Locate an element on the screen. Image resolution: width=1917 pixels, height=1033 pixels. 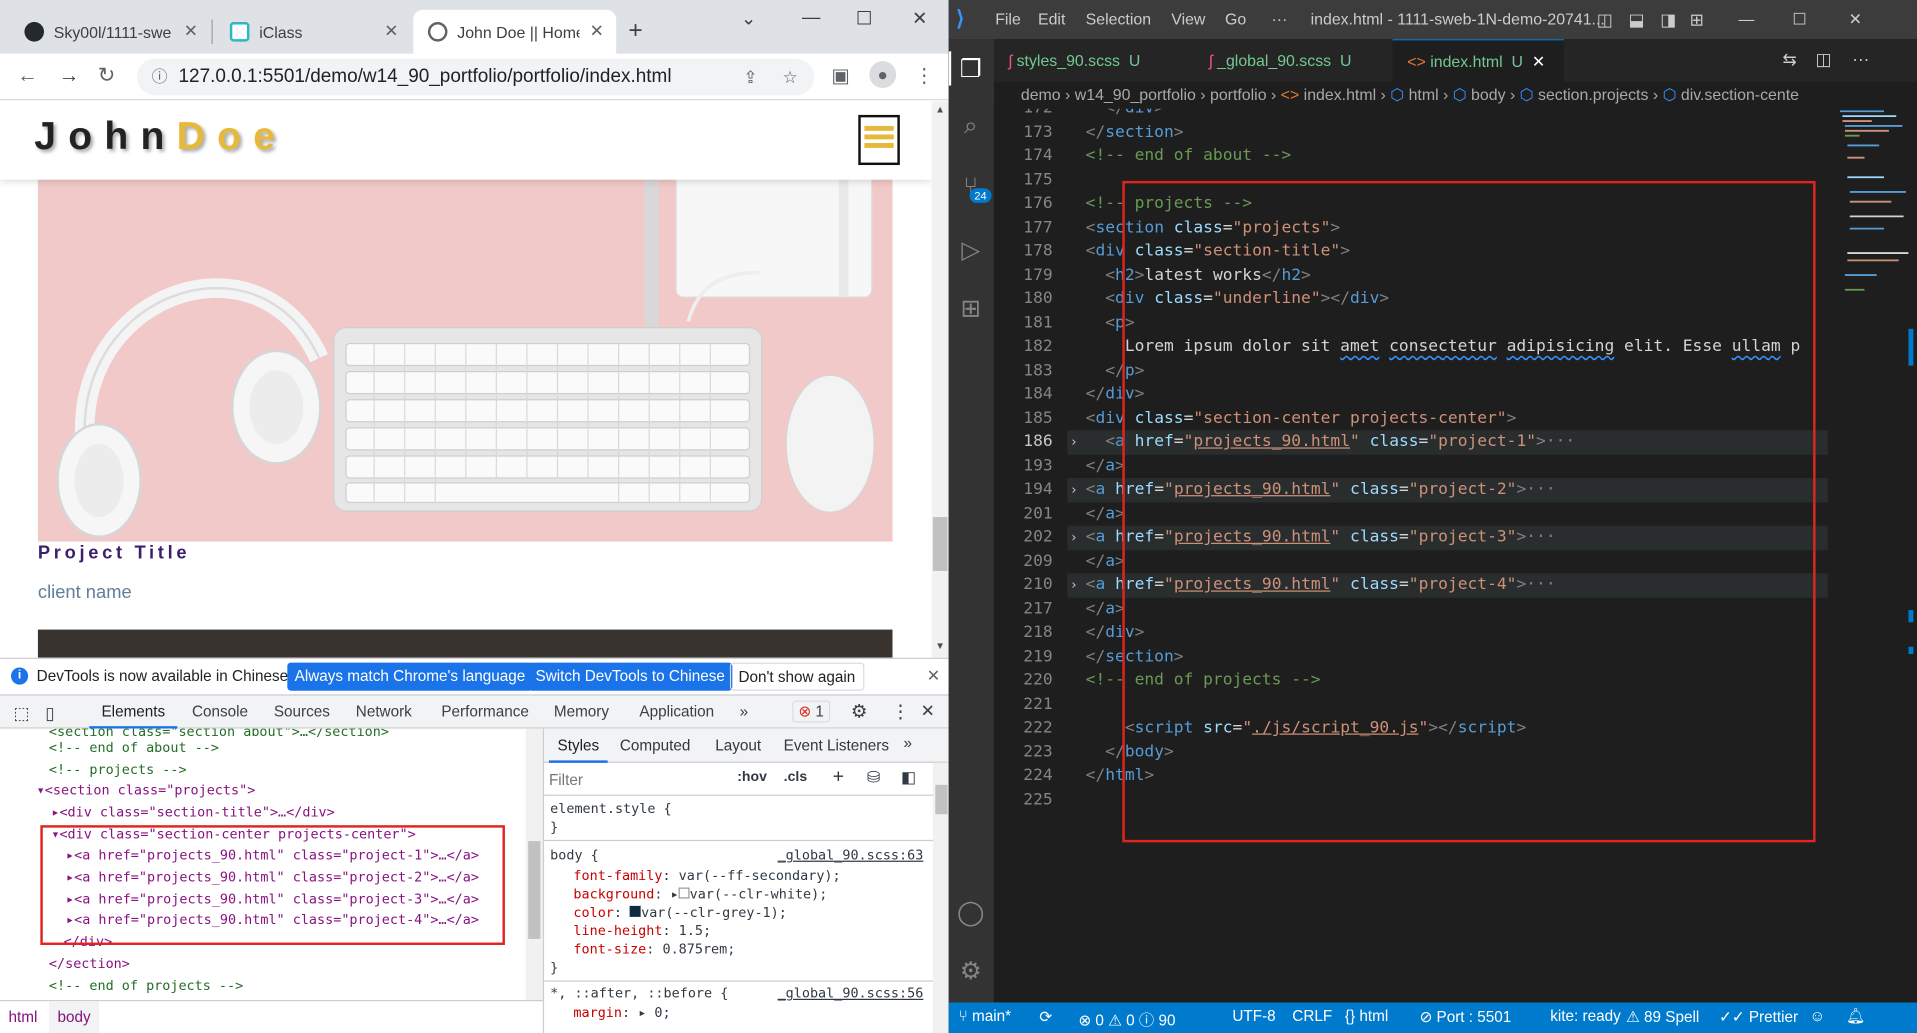
next-project-image is located at coordinates (465, 643).